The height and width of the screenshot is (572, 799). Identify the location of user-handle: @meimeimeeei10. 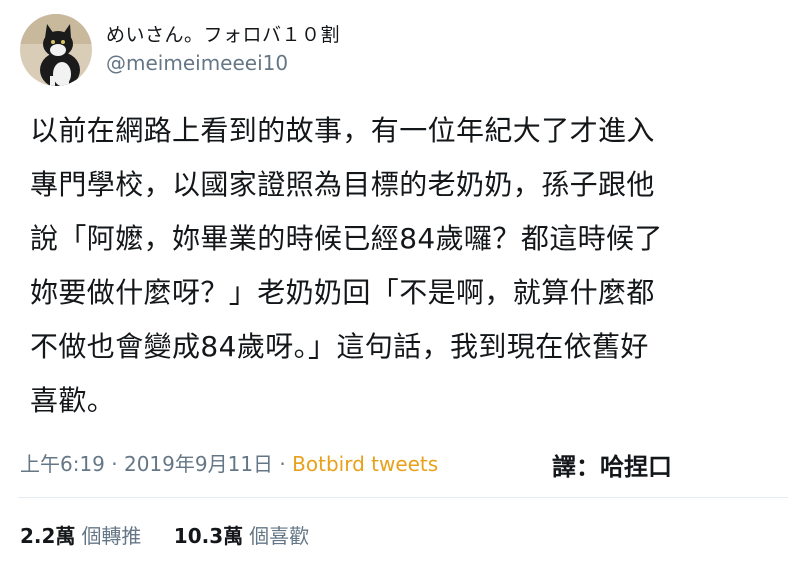
(197, 63).